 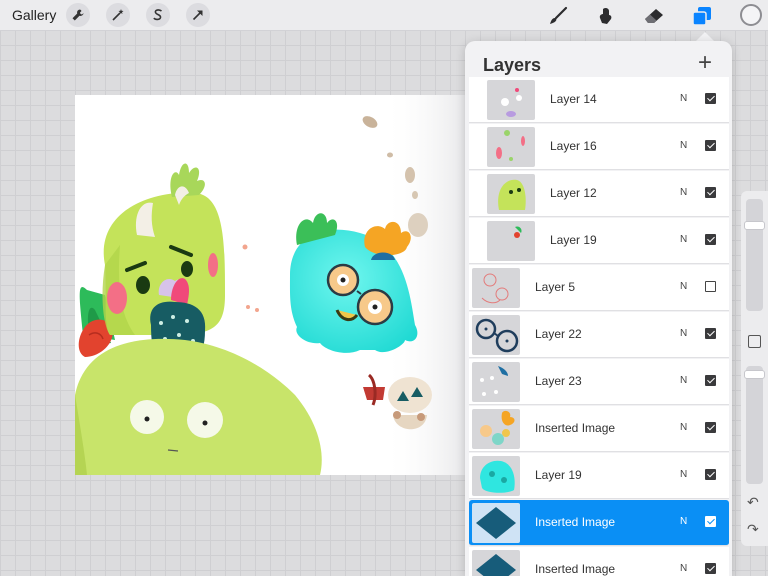 What do you see at coordinates (198, 15) in the screenshot?
I see `arrow-transform-icon` at bounding box center [198, 15].